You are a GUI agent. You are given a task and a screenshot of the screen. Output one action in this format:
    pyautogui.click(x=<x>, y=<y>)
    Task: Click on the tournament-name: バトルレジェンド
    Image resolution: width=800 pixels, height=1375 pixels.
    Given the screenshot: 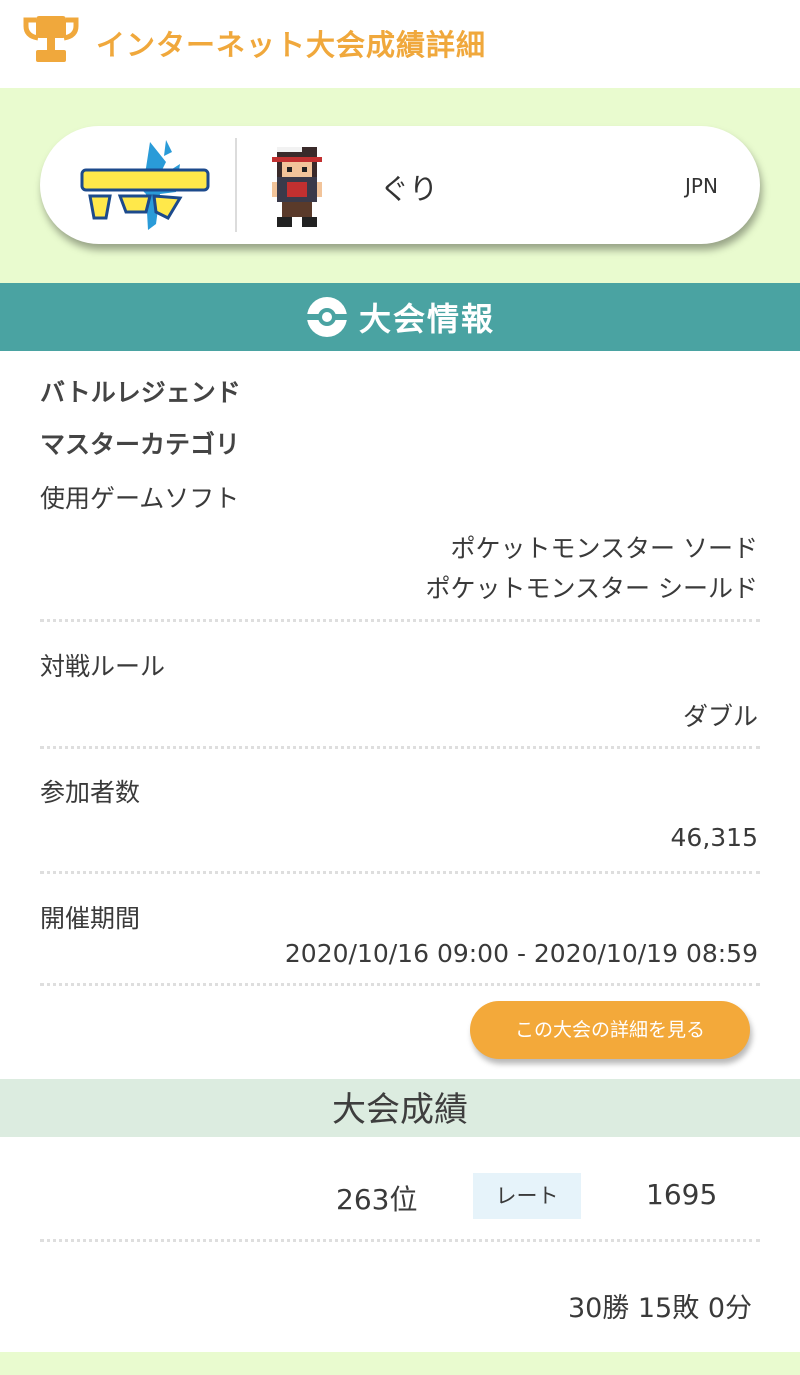 What is the action you would take?
    pyautogui.click(x=140, y=392)
    